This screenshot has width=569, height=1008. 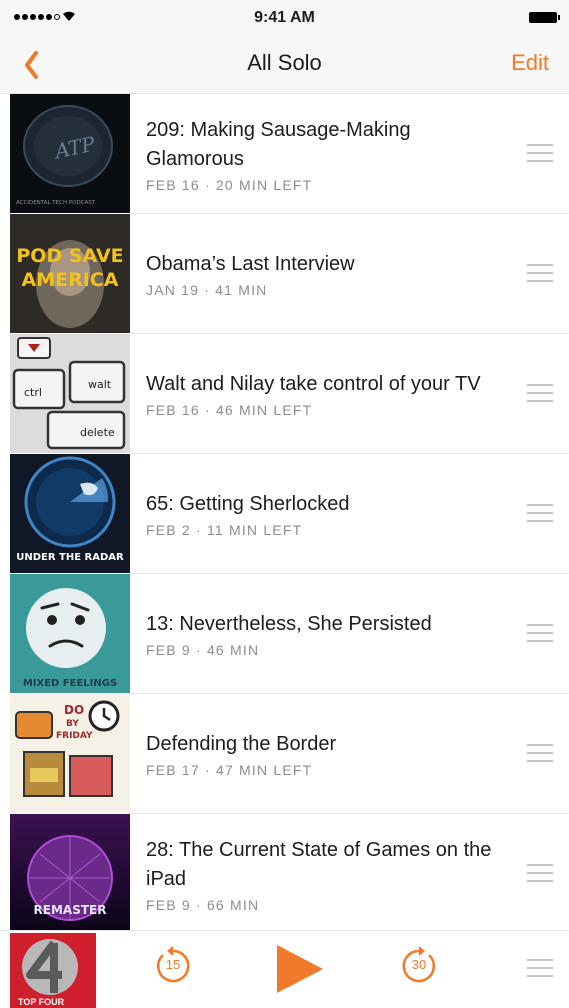 I want to click on svg-text: POD SAVE, so click(x=69, y=256).